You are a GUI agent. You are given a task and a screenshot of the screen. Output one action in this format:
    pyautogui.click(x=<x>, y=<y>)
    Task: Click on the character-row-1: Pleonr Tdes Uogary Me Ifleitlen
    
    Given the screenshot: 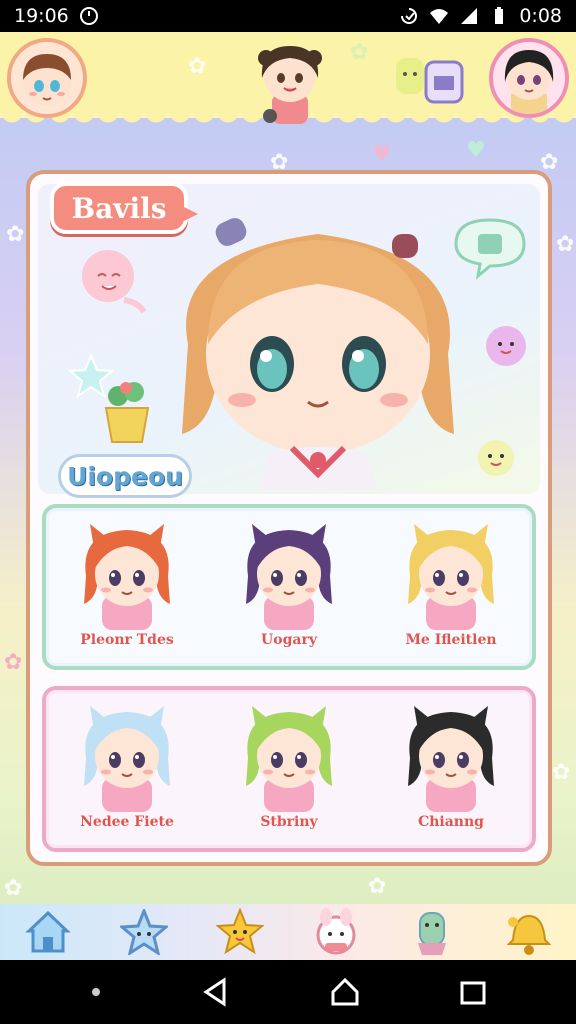 What is the action you would take?
    pyautogui.click(x=289, y=587)
    